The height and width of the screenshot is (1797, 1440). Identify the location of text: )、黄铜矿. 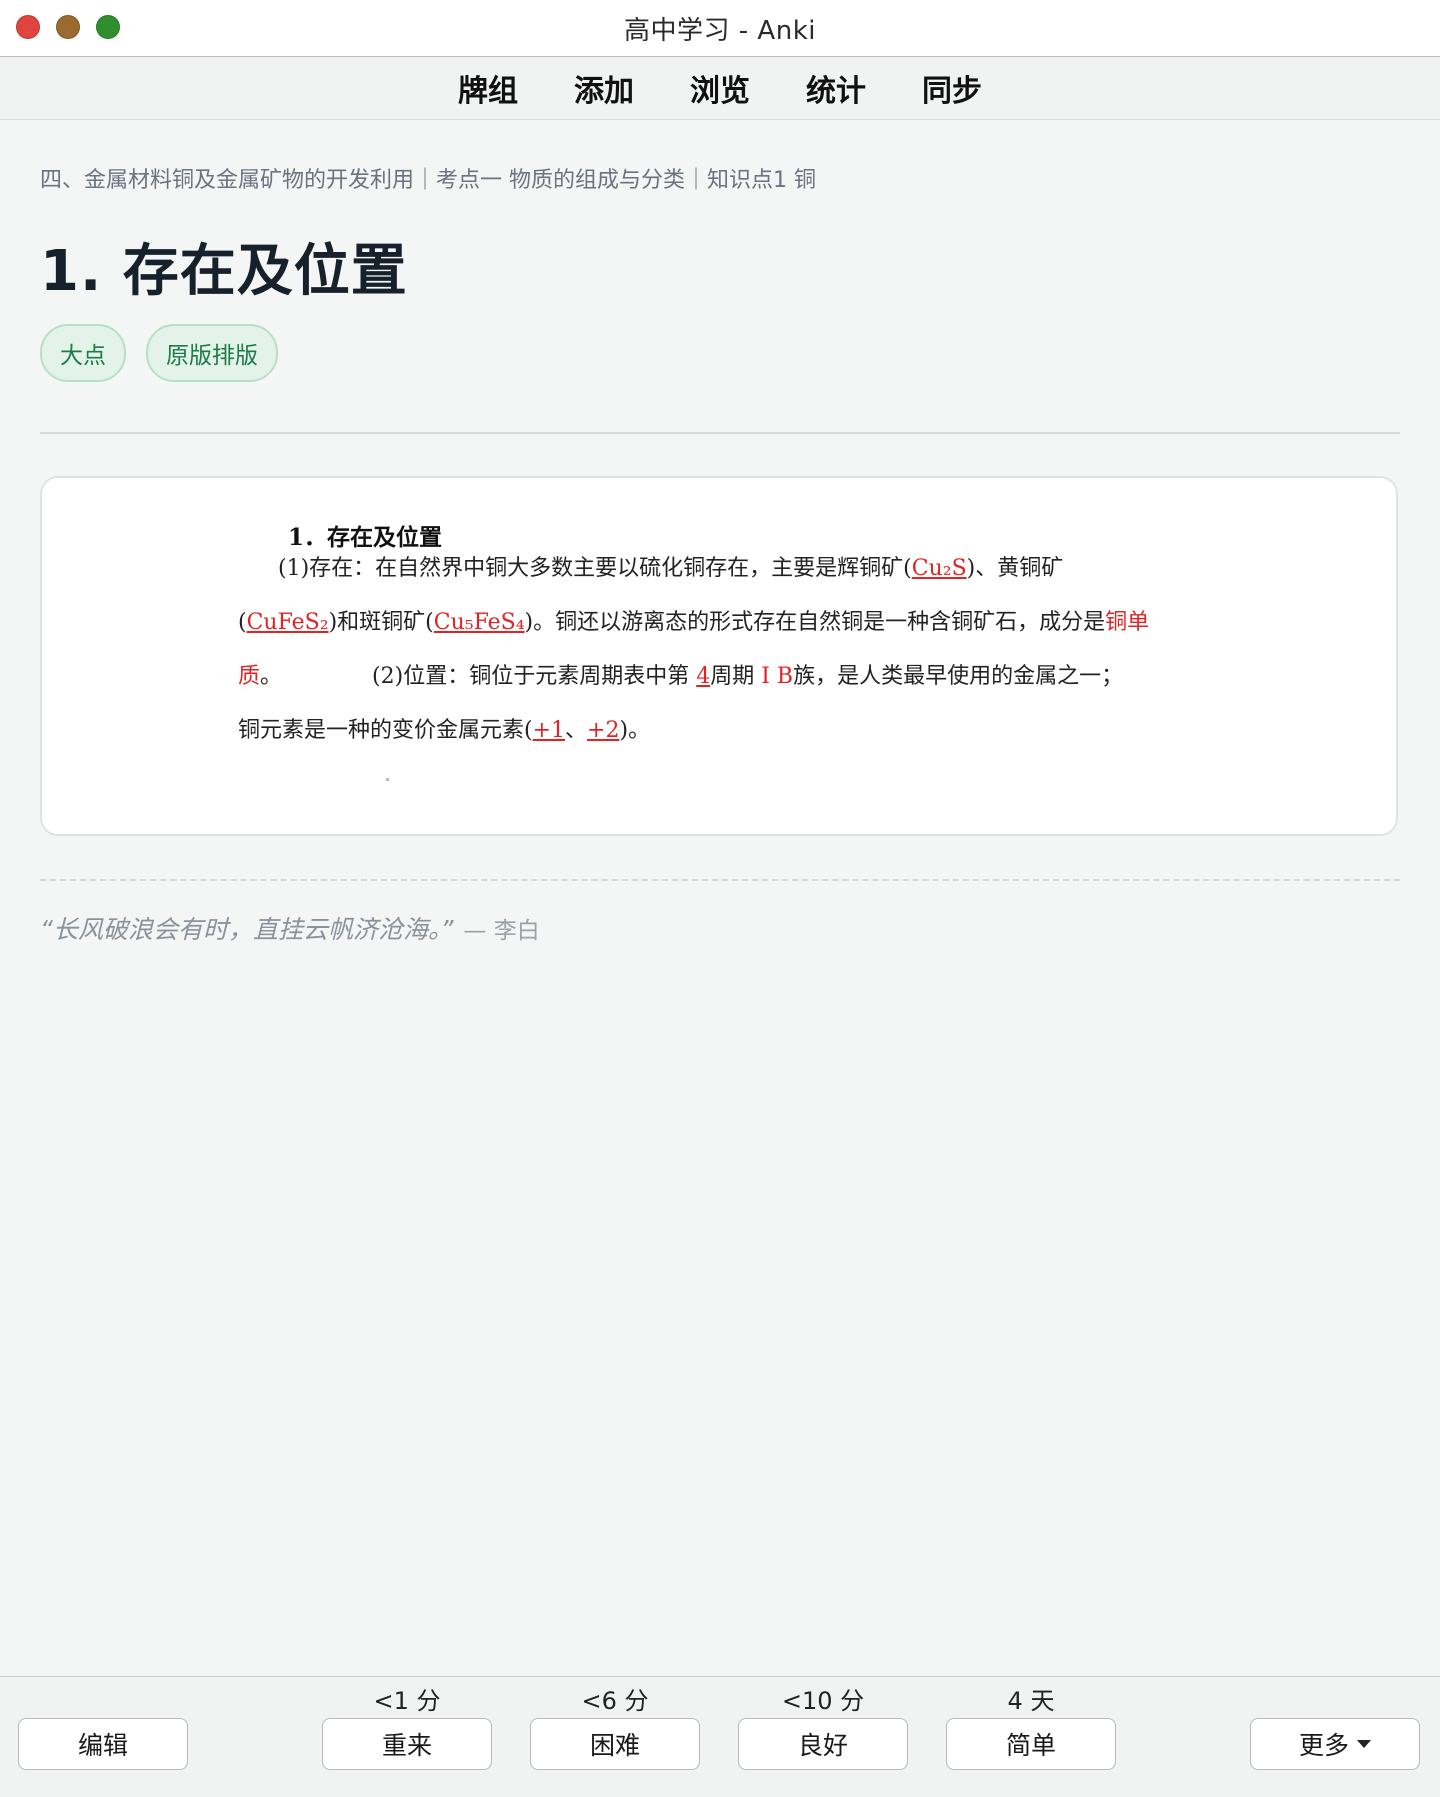
(1015, 568).